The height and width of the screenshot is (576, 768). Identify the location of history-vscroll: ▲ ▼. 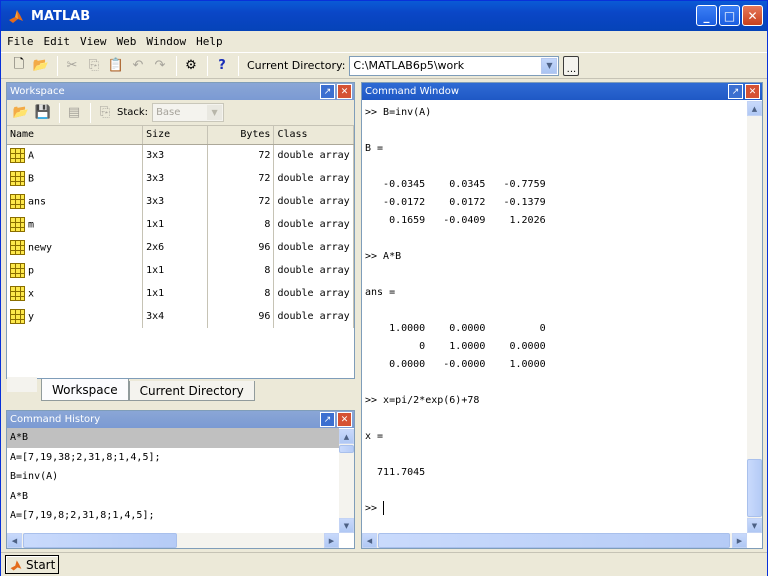
(346, 481).